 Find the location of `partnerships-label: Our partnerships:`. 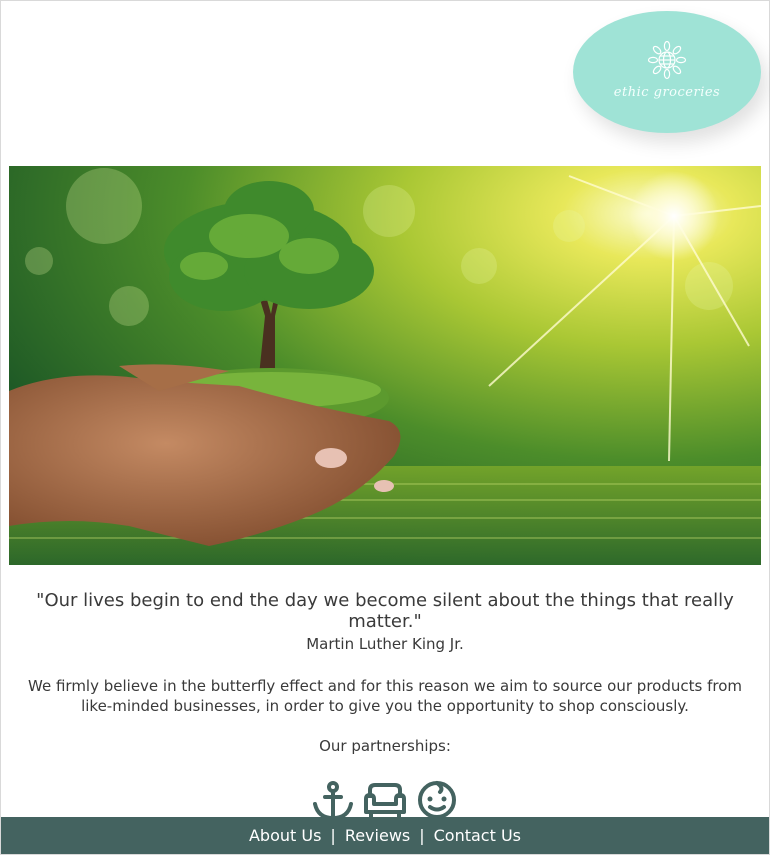

partnerships-label: Our partnerships: is located at coordinates (385, 746).